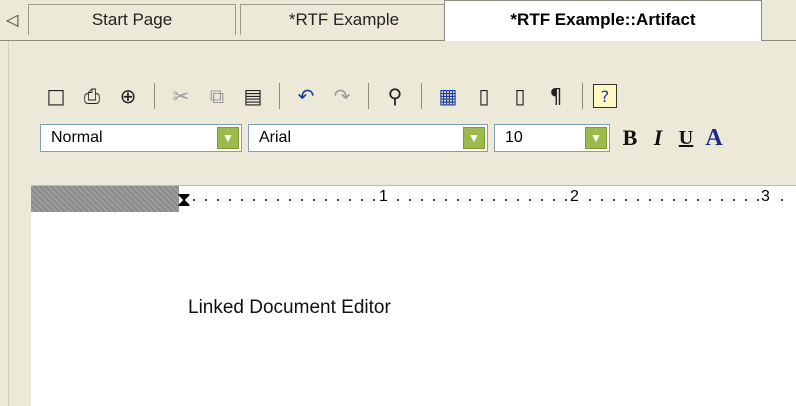  Describe the element at coordinates (605, 96) in the screenshot. I see `help-icon: ?` at that location.